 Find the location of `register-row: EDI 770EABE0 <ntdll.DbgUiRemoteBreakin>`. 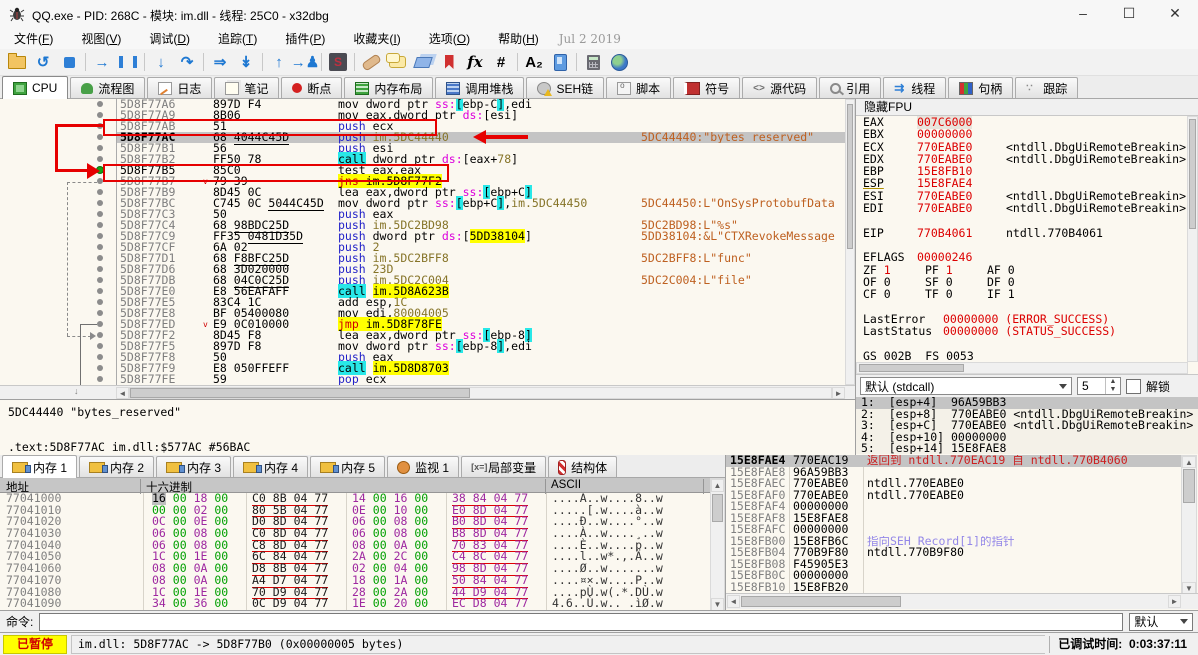

register-row: EDI 770EABE0 <ntdll.DbgUiRemoteBreakin> is located at coordinates (1021, 208).